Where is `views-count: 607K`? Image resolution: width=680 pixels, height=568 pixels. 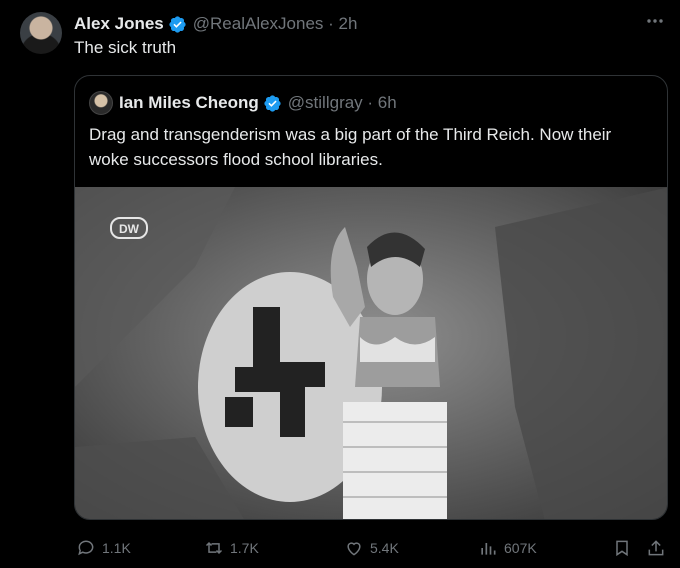 views-count: 607K is located at coordinates (520, 548).